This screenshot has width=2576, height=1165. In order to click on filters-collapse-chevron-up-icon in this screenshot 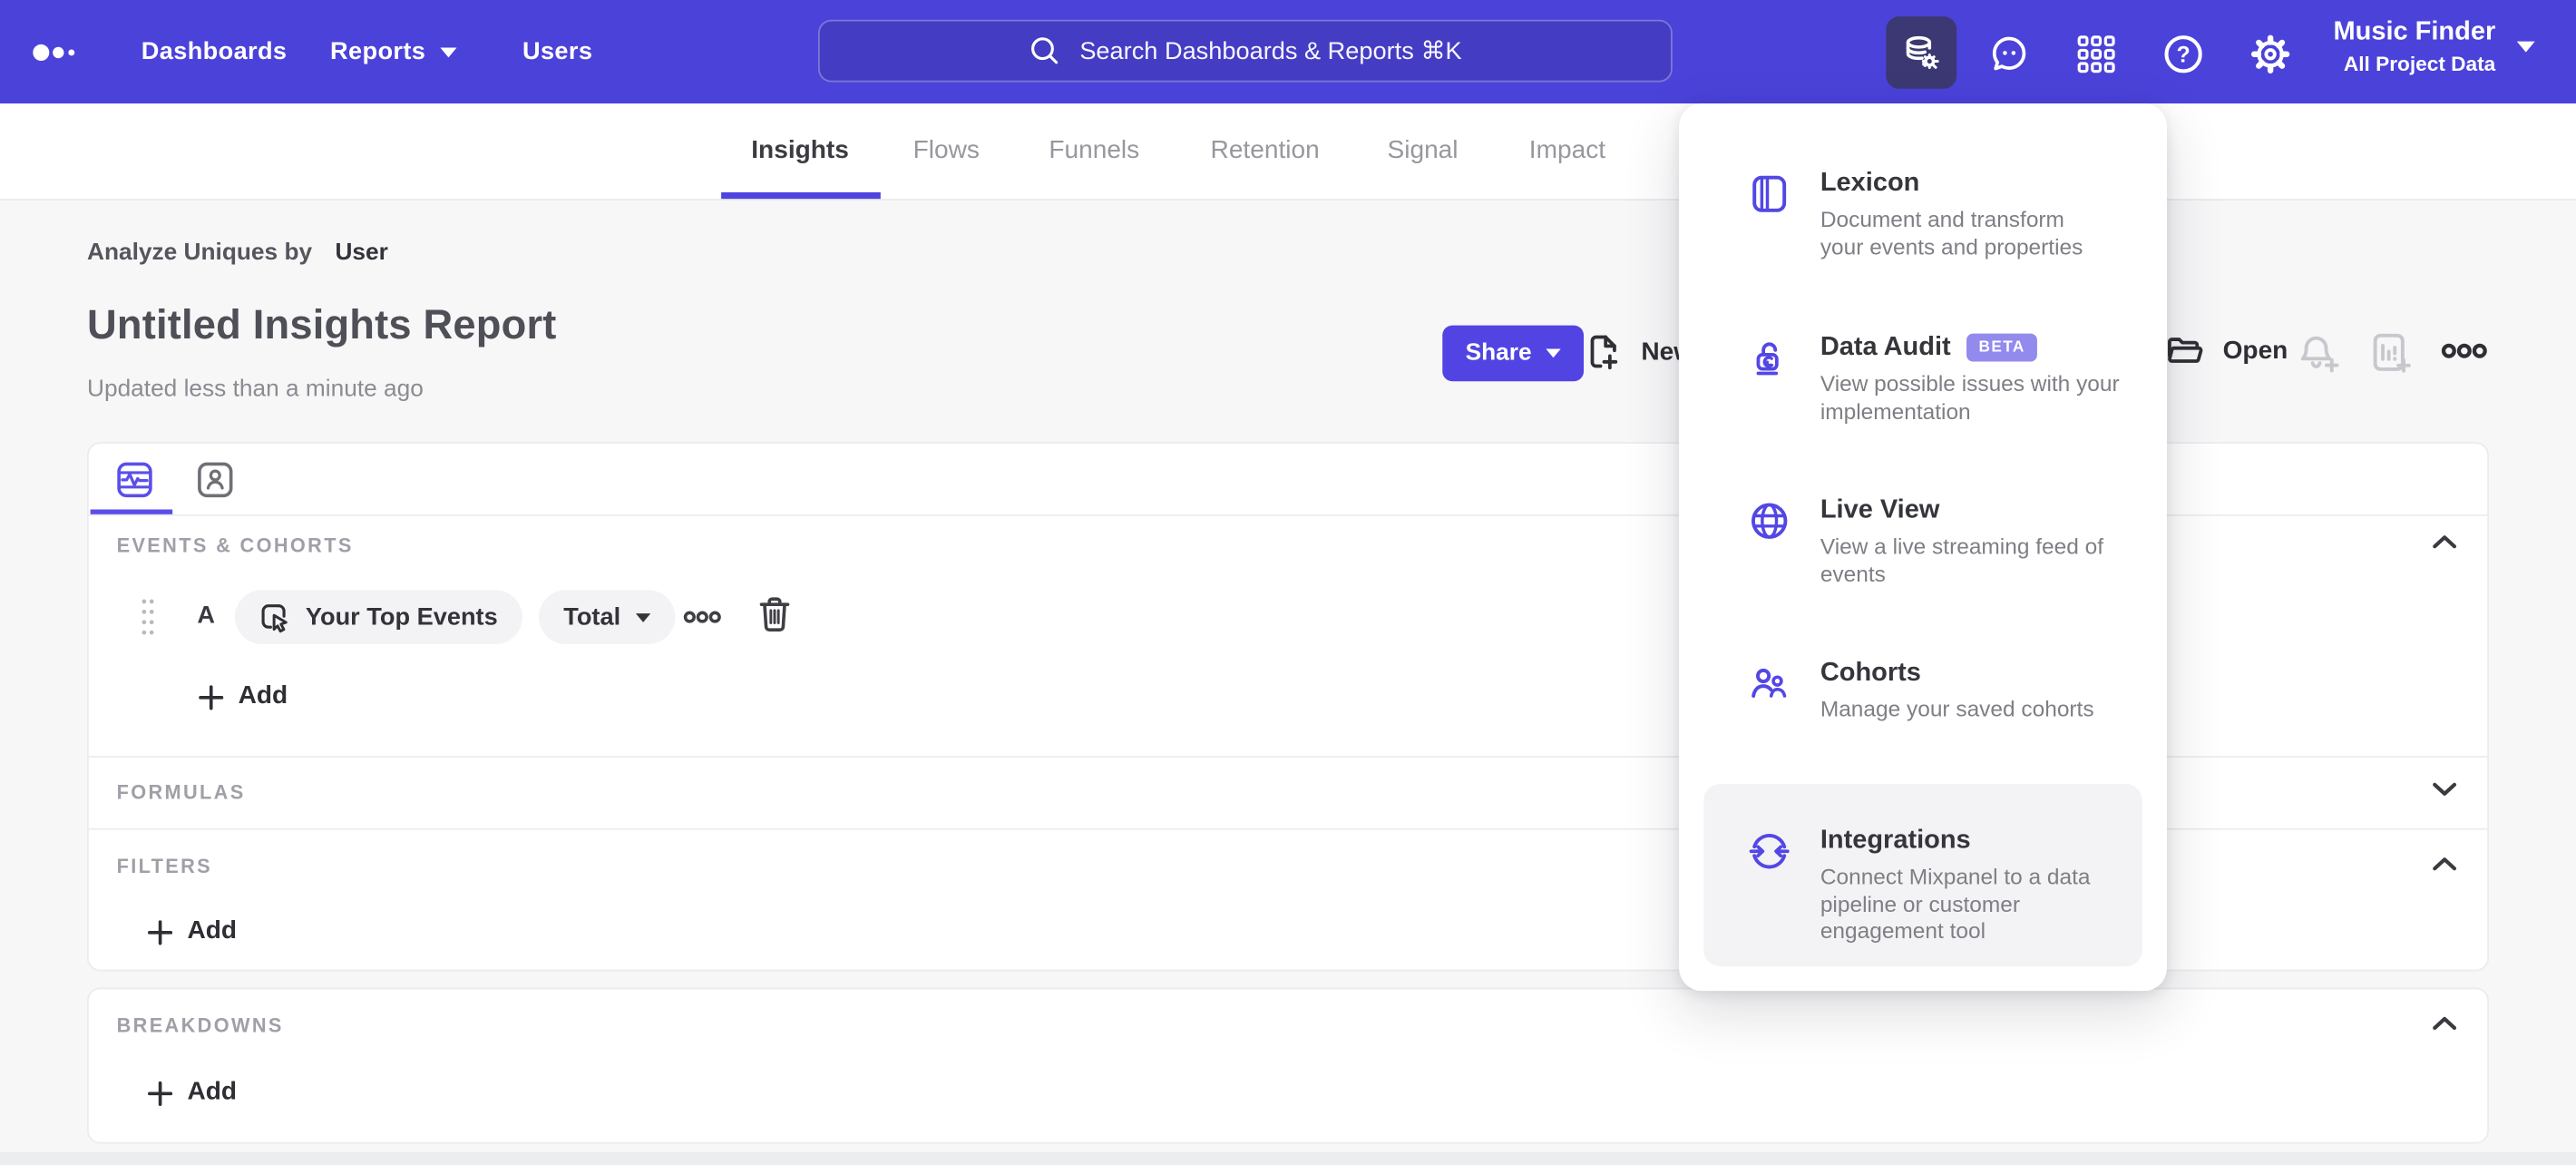, I will do `click(2445, 864)`.